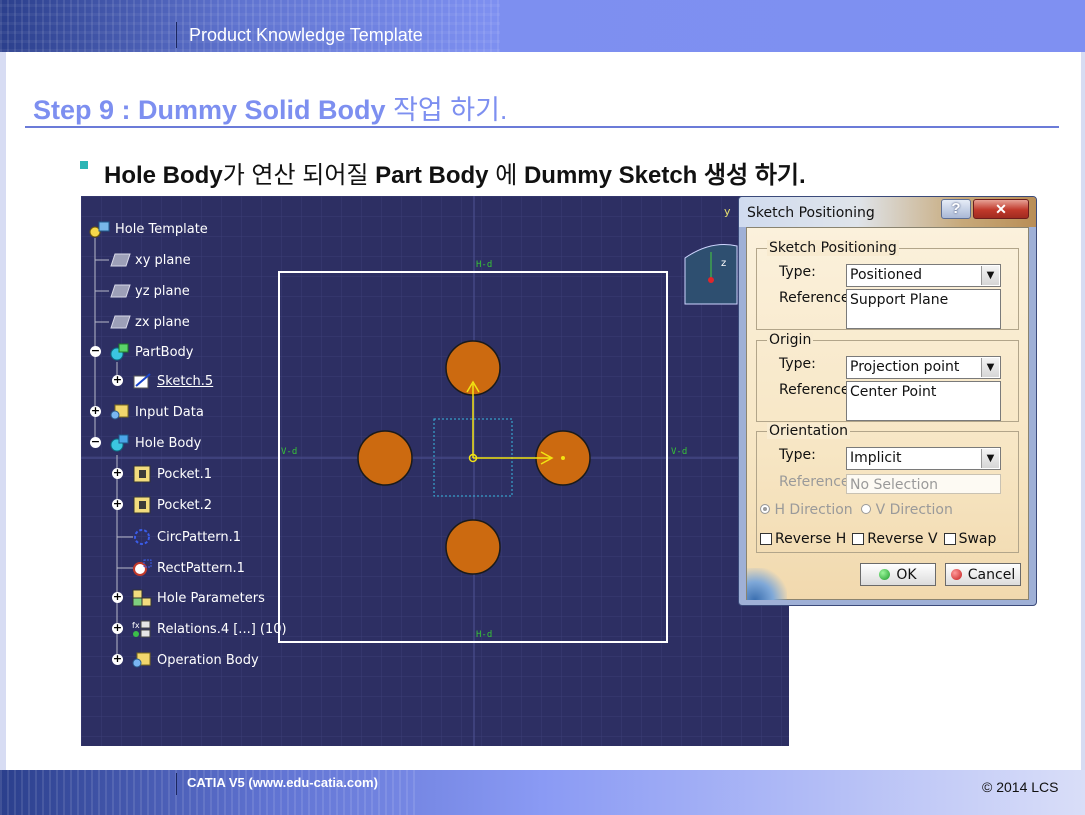 Image resolution: width=1085 pixels, height=815 pixels. I want to click on checkbox-label: Reverse V, so click(902, 539).